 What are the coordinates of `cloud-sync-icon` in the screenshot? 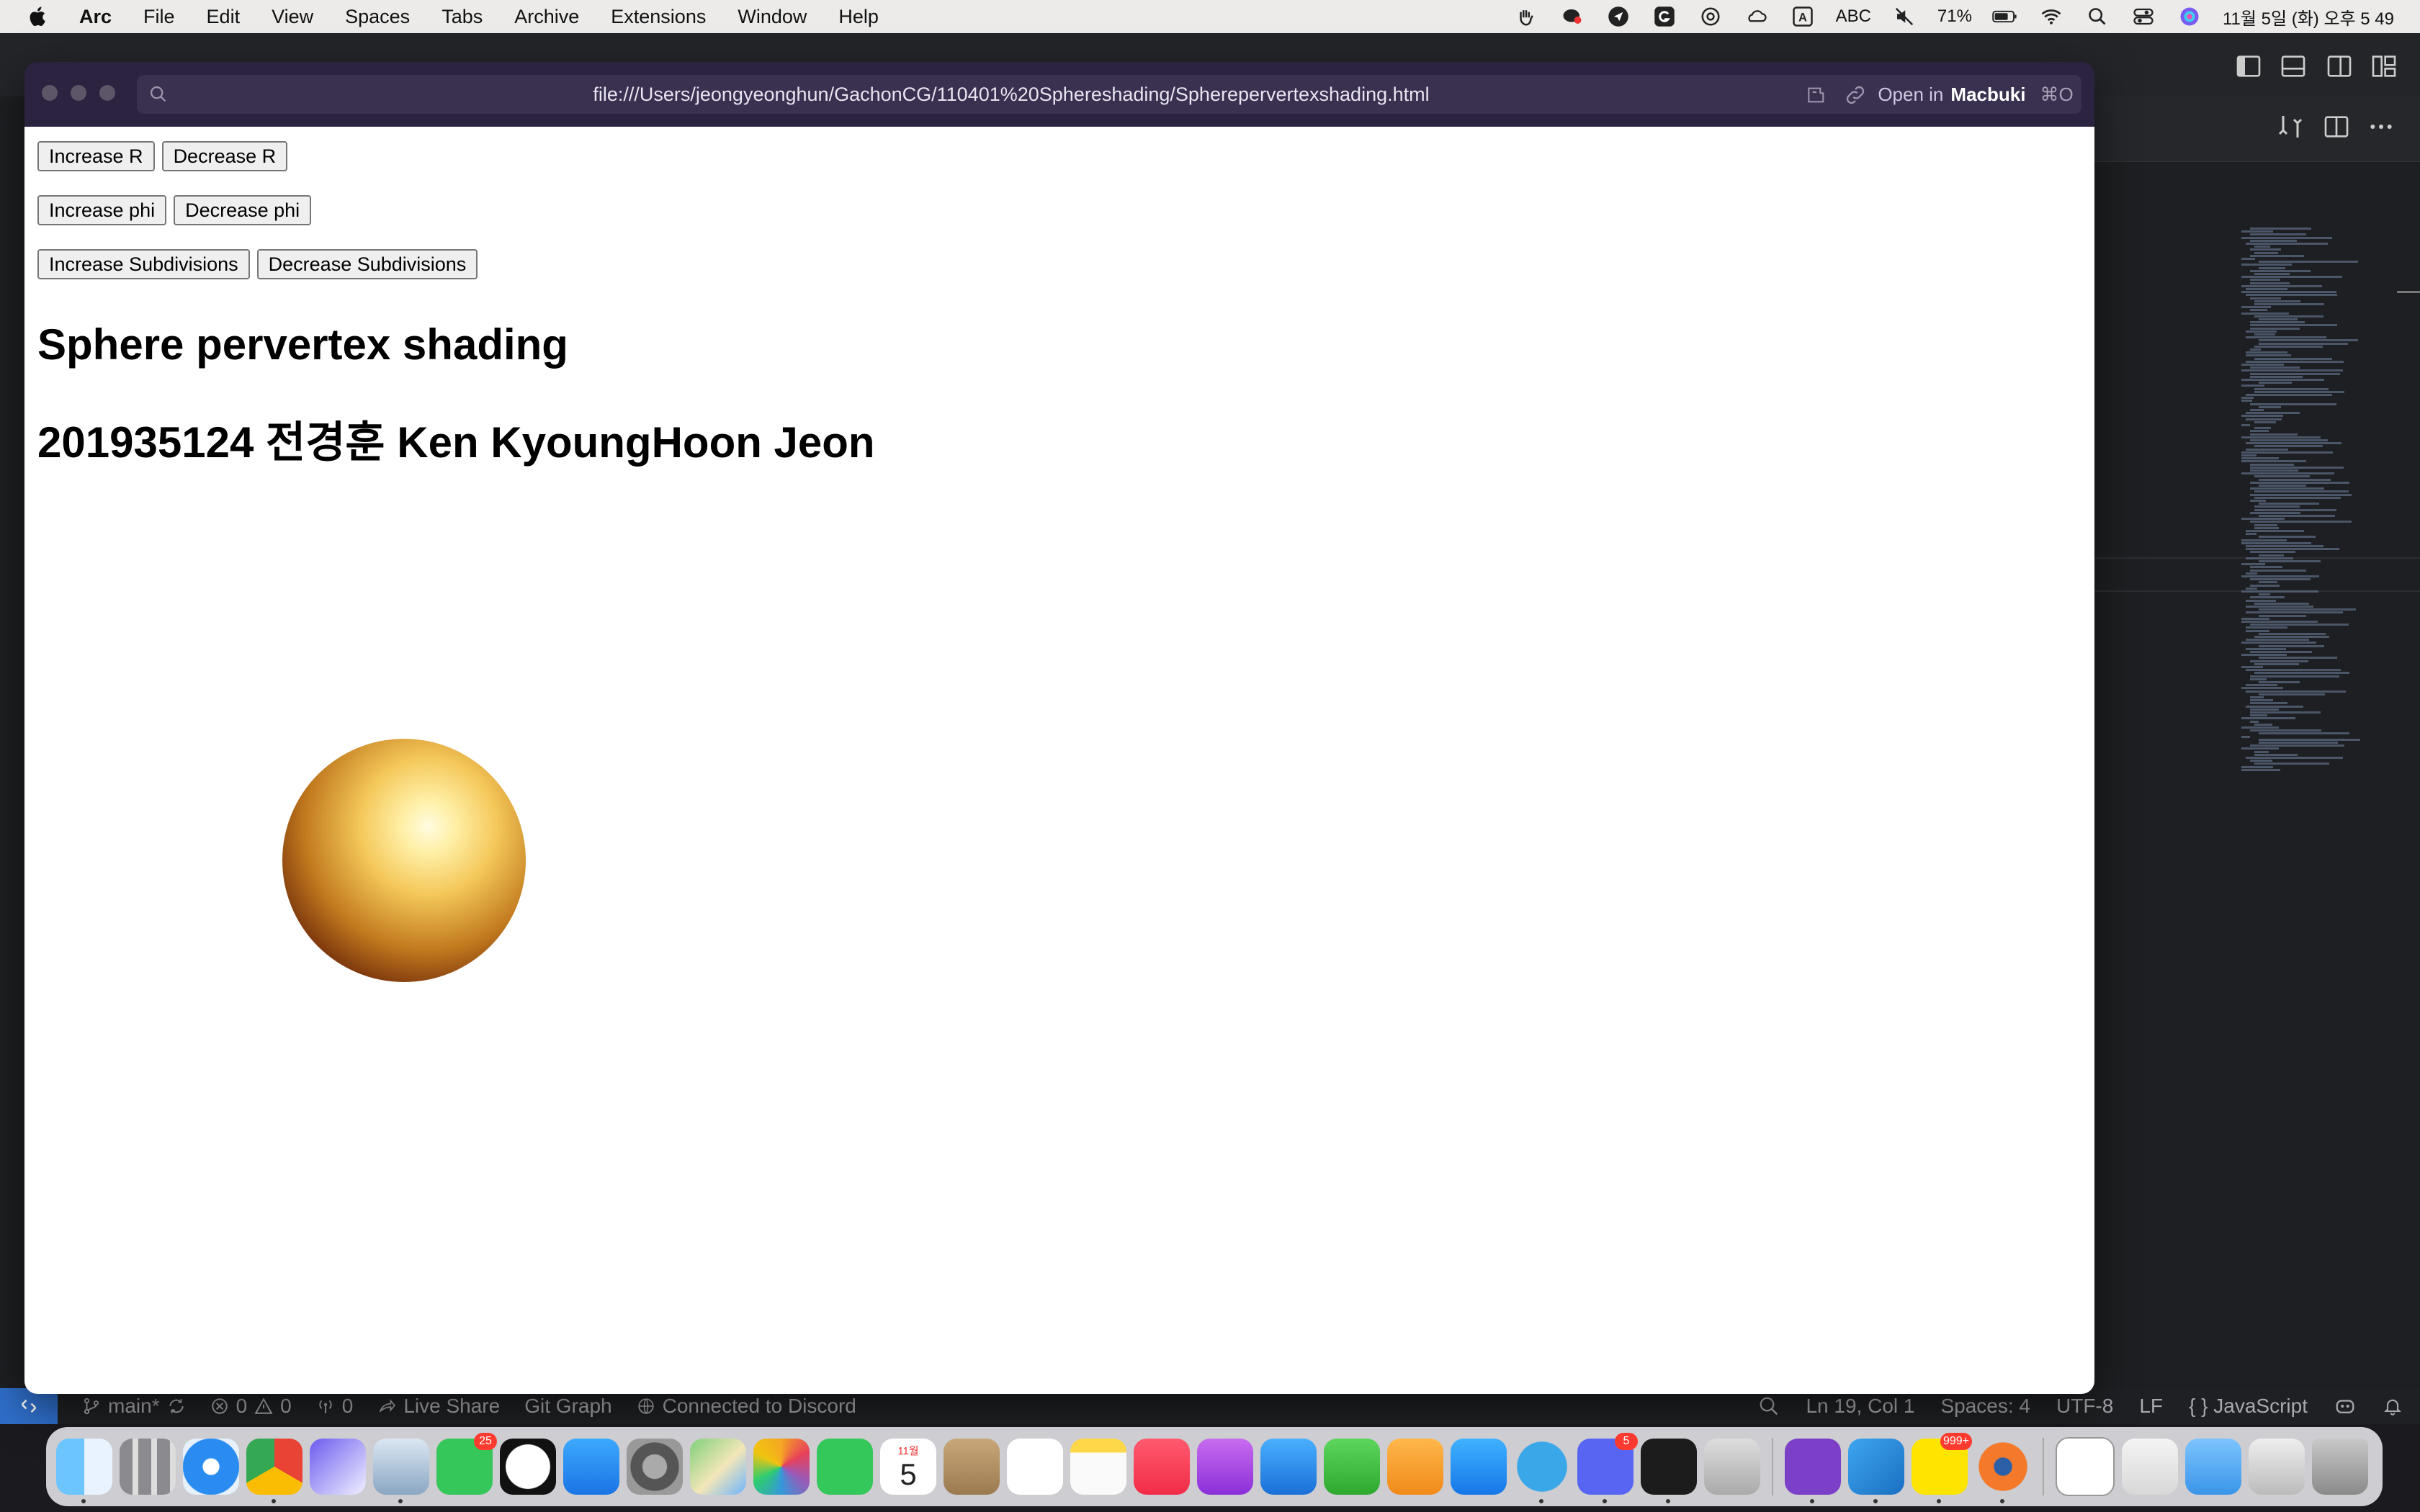 It's located at (1757, 16).